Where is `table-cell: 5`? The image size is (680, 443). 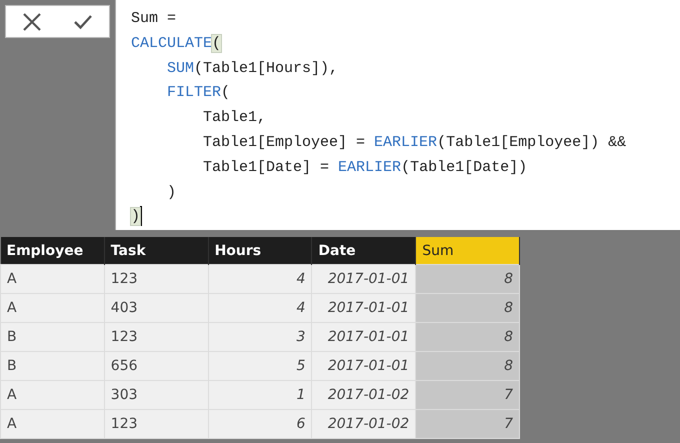
table-cell: 5 is located at coordinates (260, 366).